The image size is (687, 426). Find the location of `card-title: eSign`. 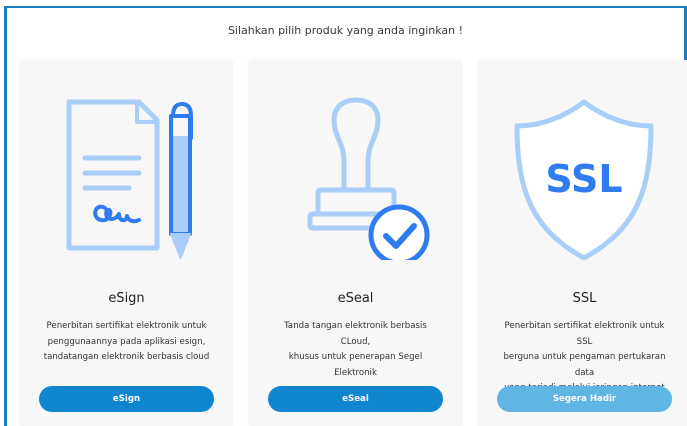

card-title: eSign is located at coordinates (126, 298).